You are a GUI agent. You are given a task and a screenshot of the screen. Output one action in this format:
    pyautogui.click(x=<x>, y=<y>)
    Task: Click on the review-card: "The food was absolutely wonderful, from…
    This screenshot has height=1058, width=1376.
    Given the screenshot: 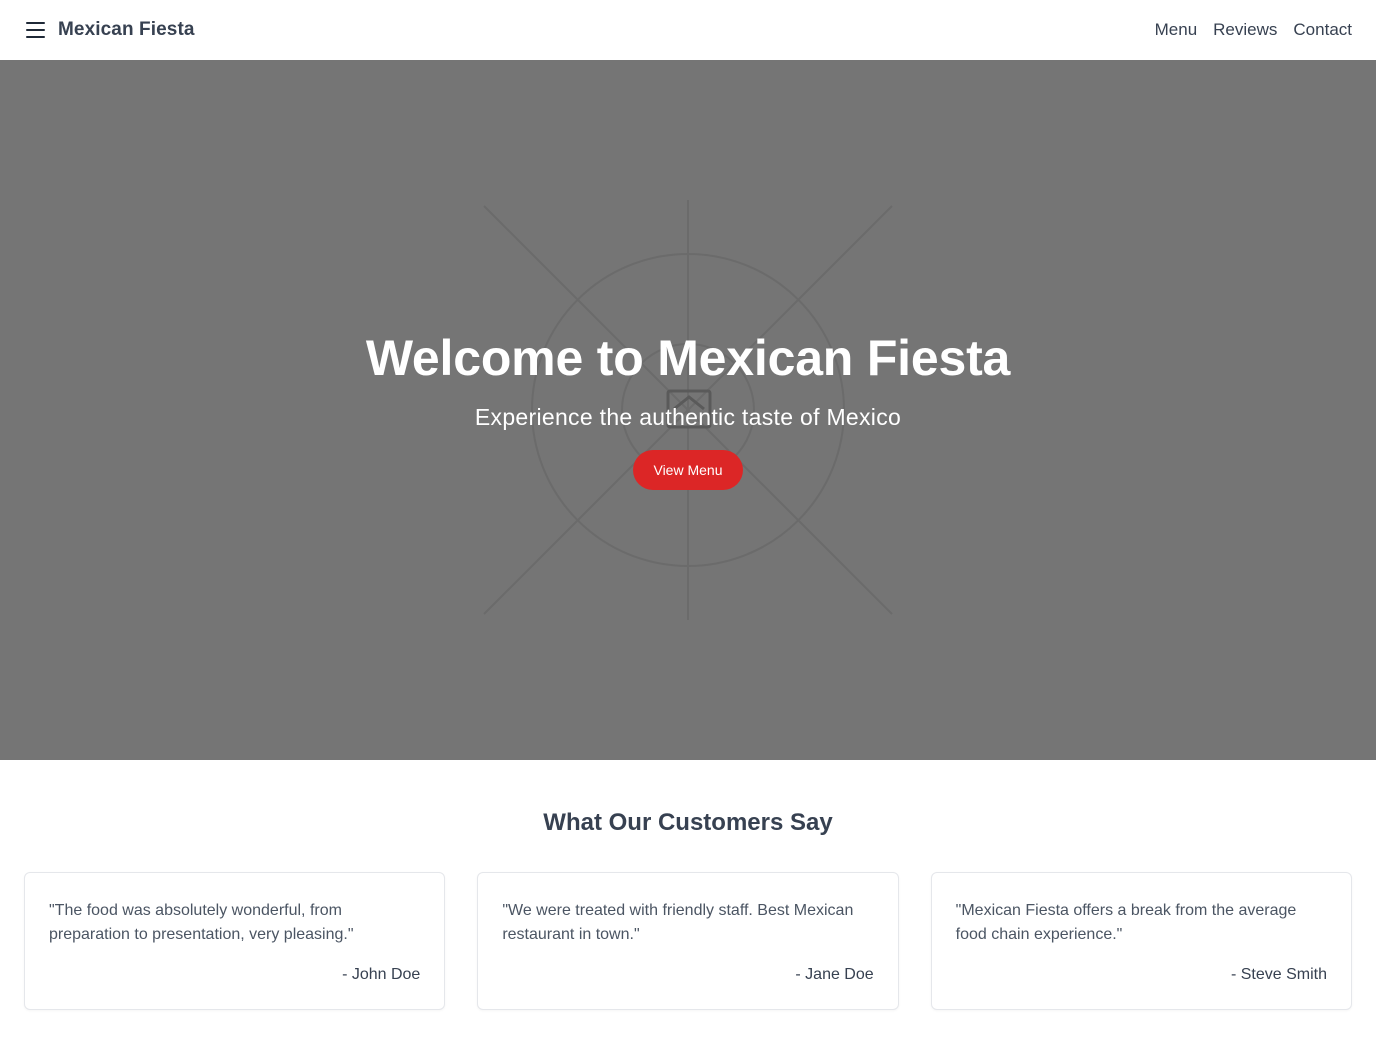 What is the action you would take?
    pyautogui.click(x=235, y=941)
    